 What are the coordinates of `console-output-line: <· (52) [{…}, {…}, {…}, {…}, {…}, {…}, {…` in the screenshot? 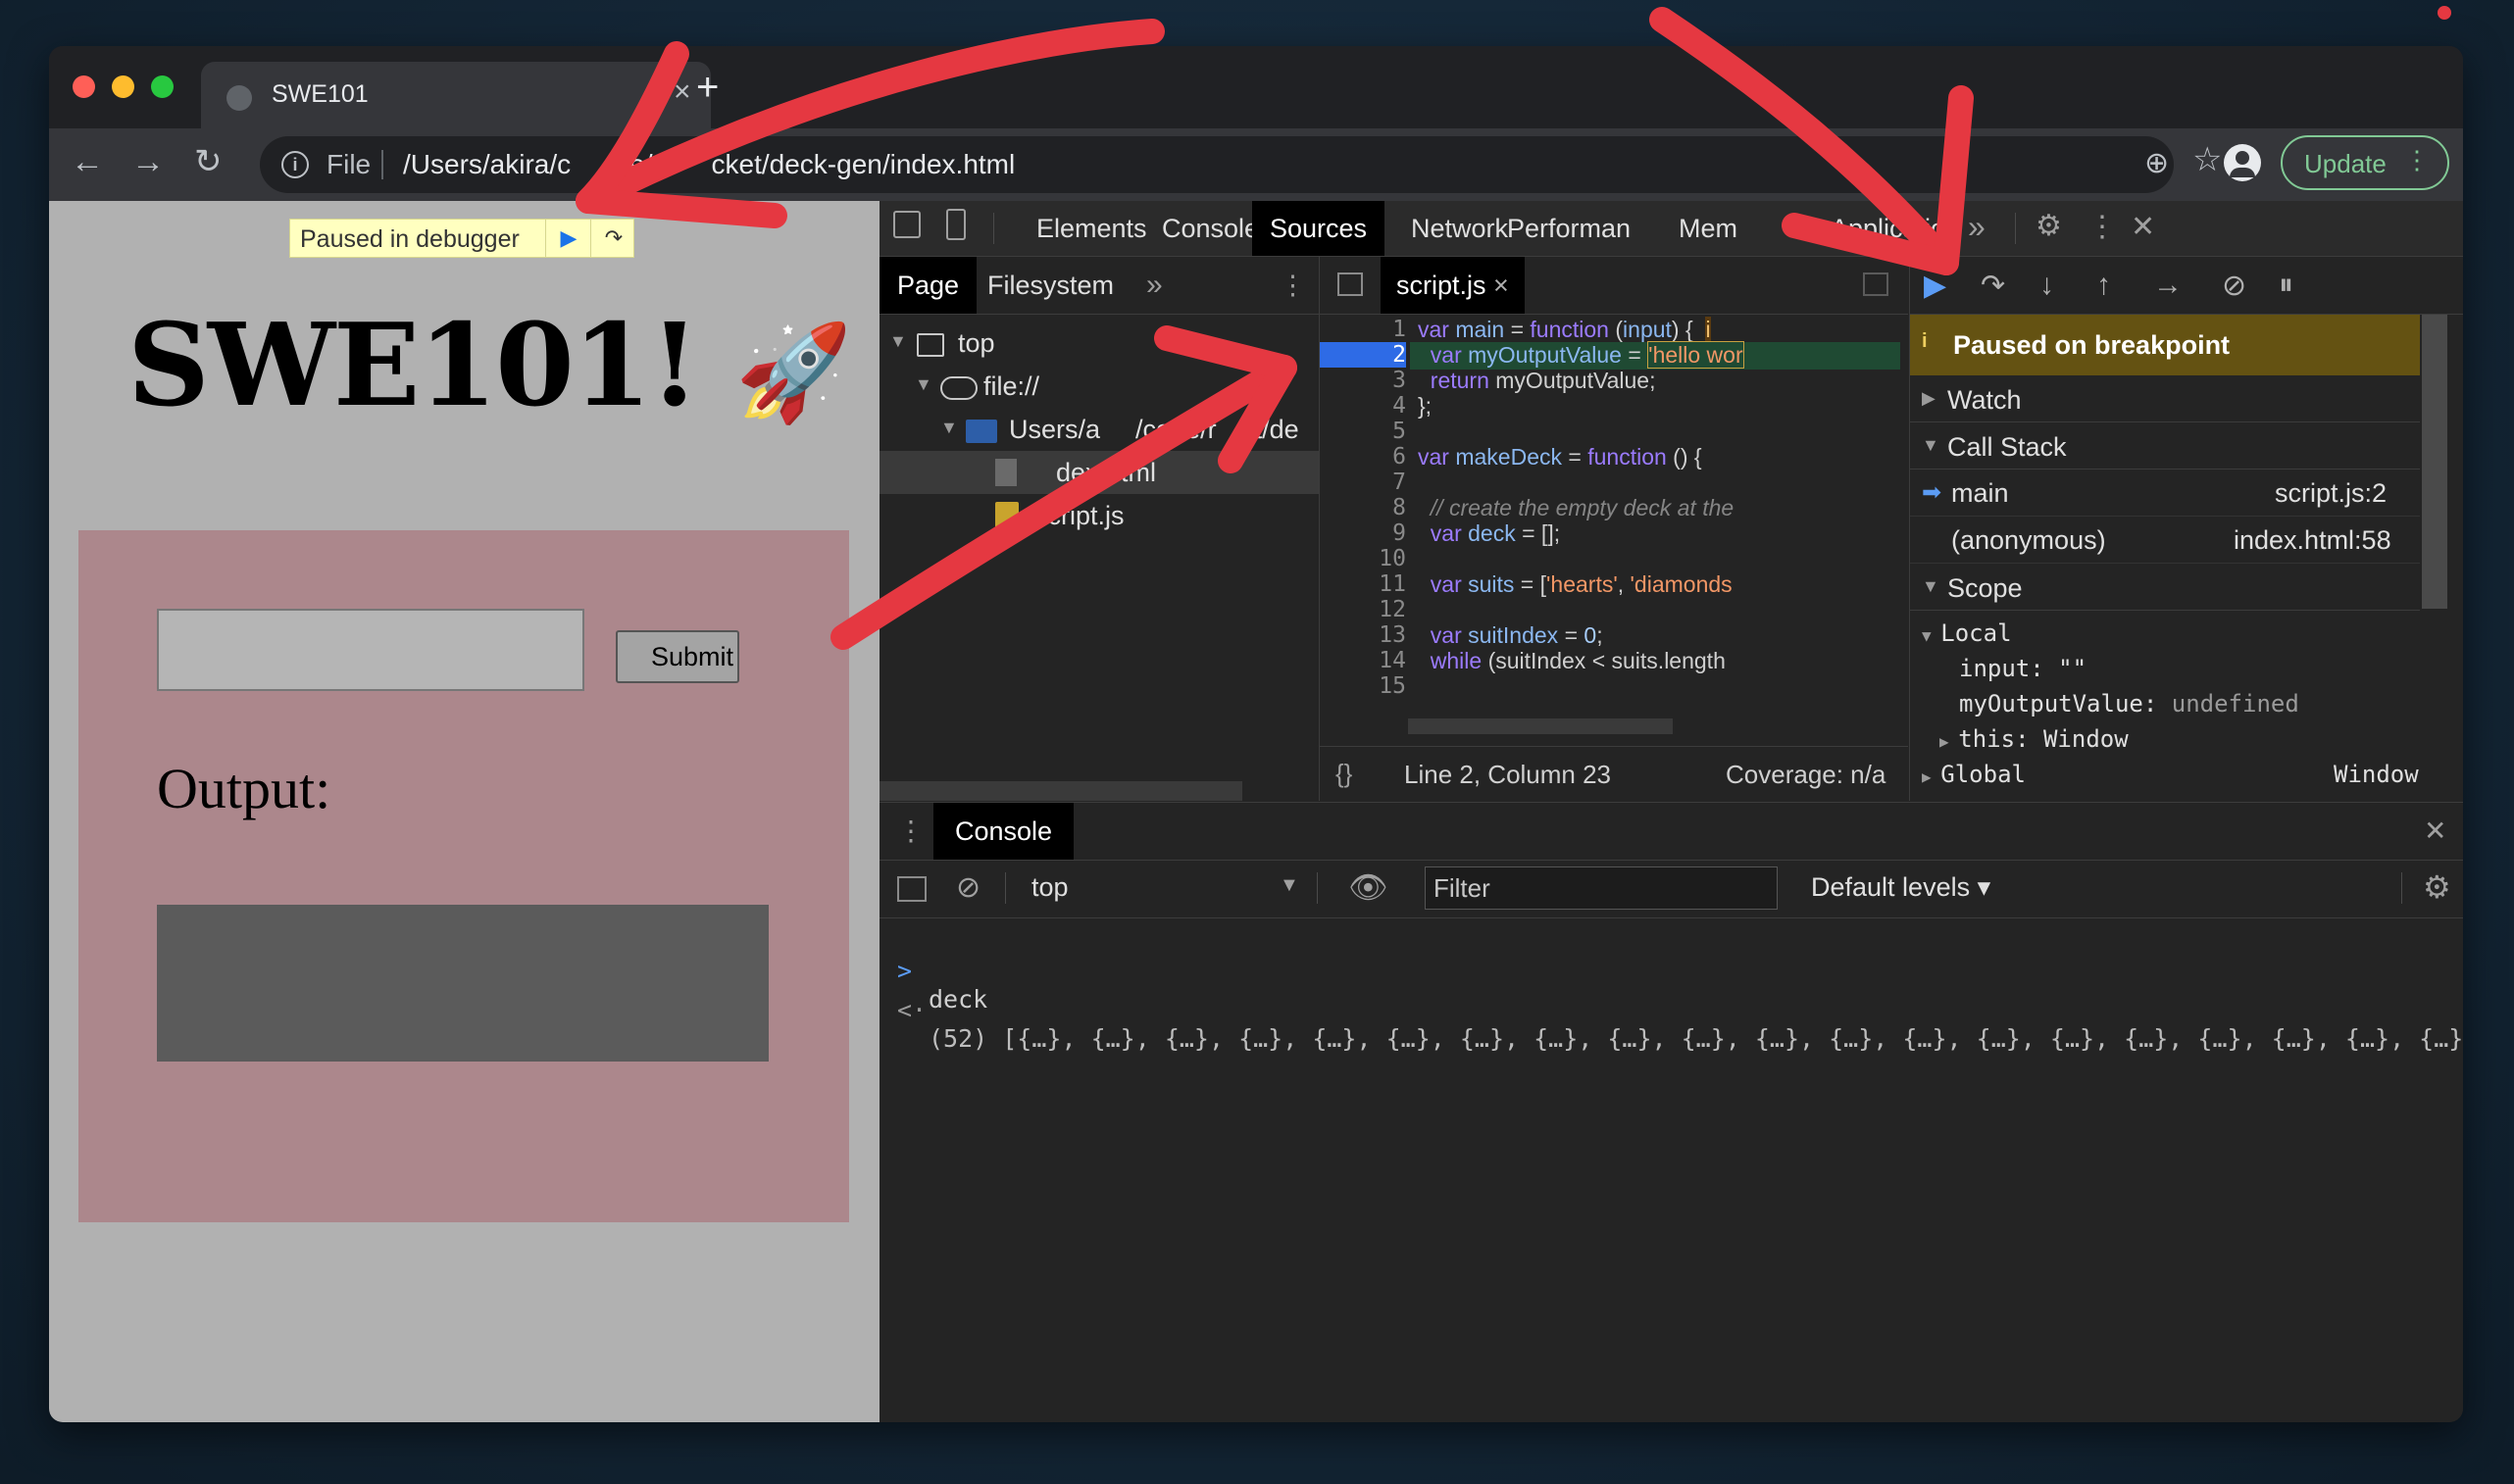 It's located at (1672, 1010).